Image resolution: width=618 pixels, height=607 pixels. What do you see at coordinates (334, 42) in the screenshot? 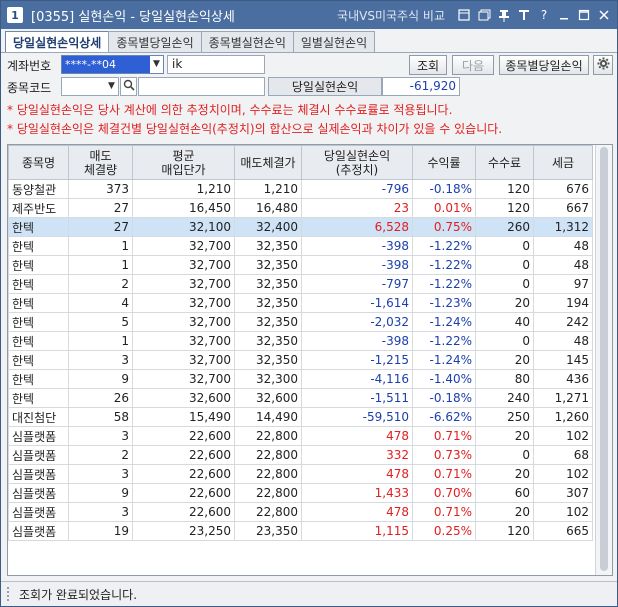
I see `tab-daily-realized: 일별실현손익` at bounding box center [334, 42].